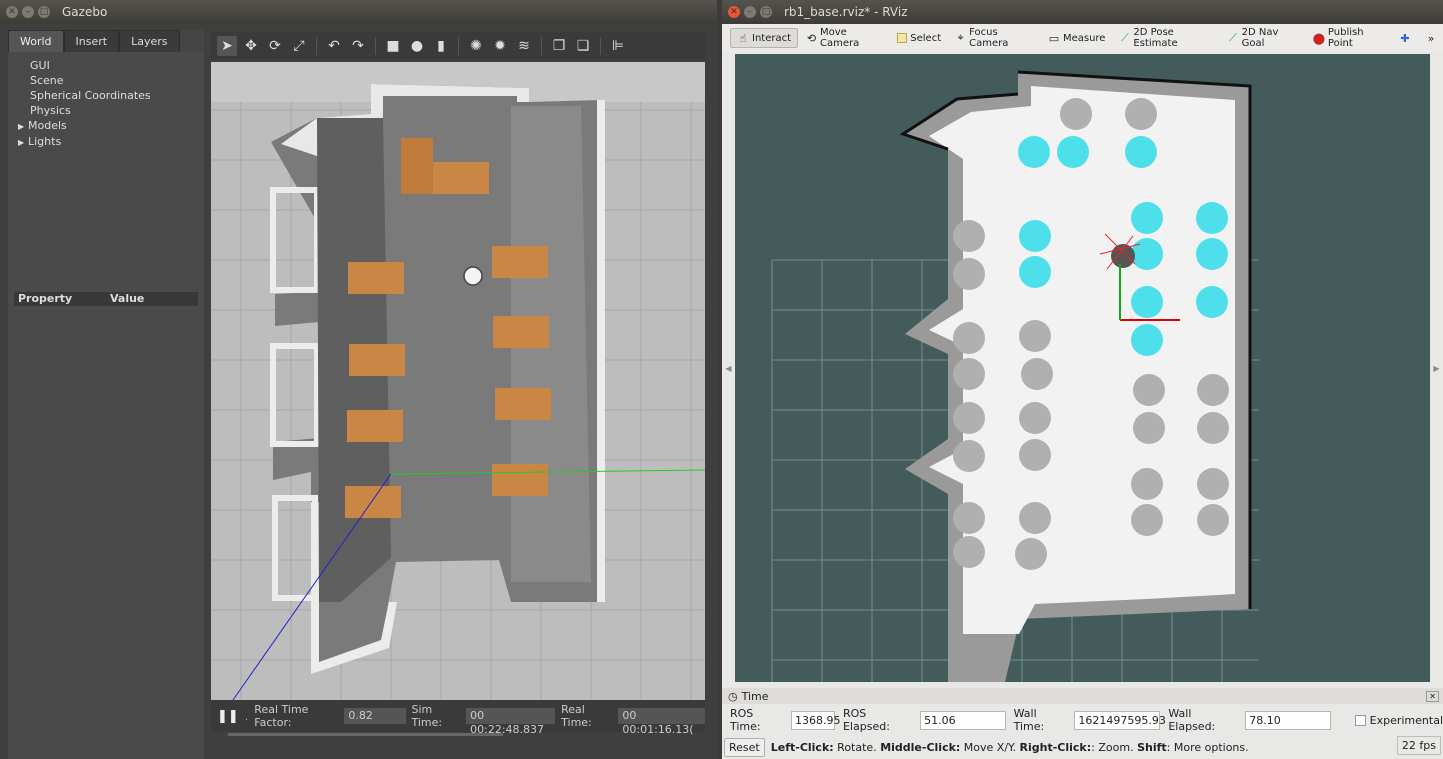 The image size is (1443, 759). Describe the element at coordinates (117, 65) in the screenshot. I see `tree-item-gui: GUI` at that location.